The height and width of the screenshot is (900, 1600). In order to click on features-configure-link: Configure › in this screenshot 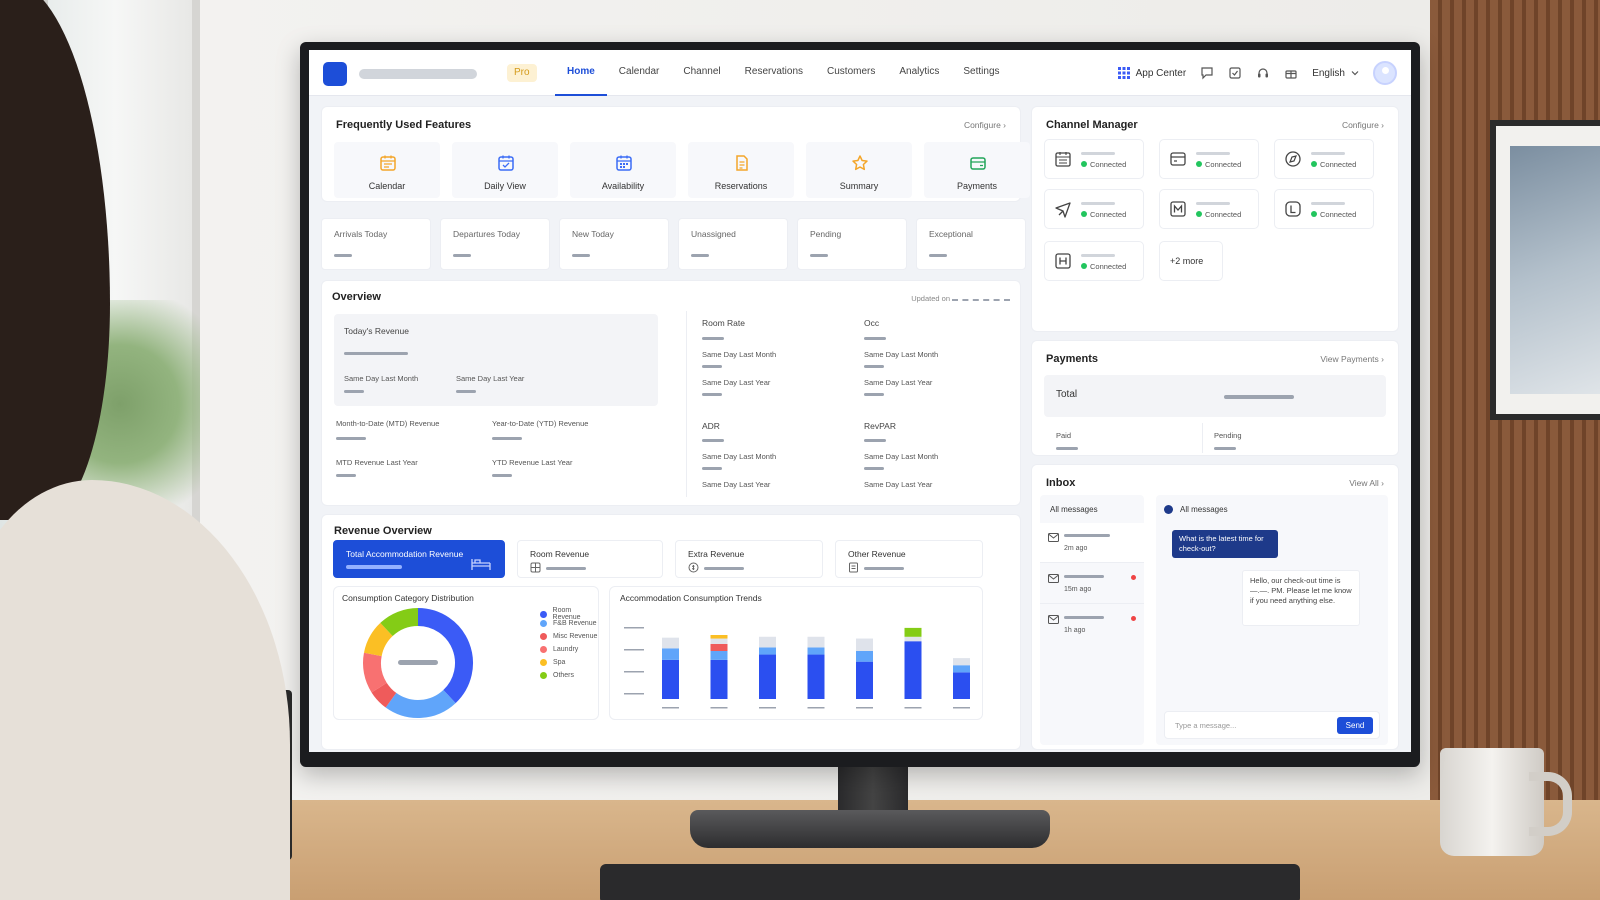, I will do `click(985, 125)`.